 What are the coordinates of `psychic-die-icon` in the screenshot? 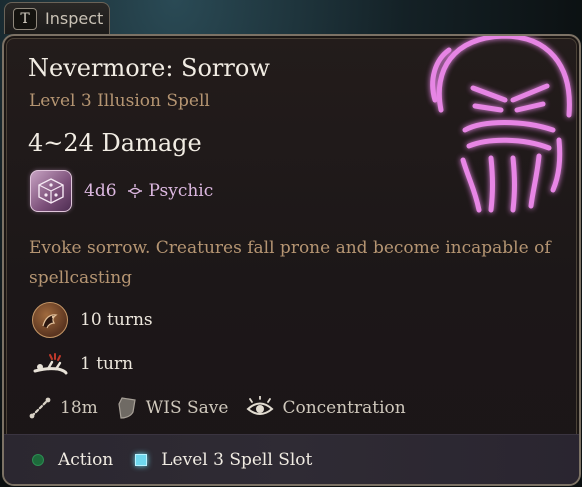 It's located at (51, 191).